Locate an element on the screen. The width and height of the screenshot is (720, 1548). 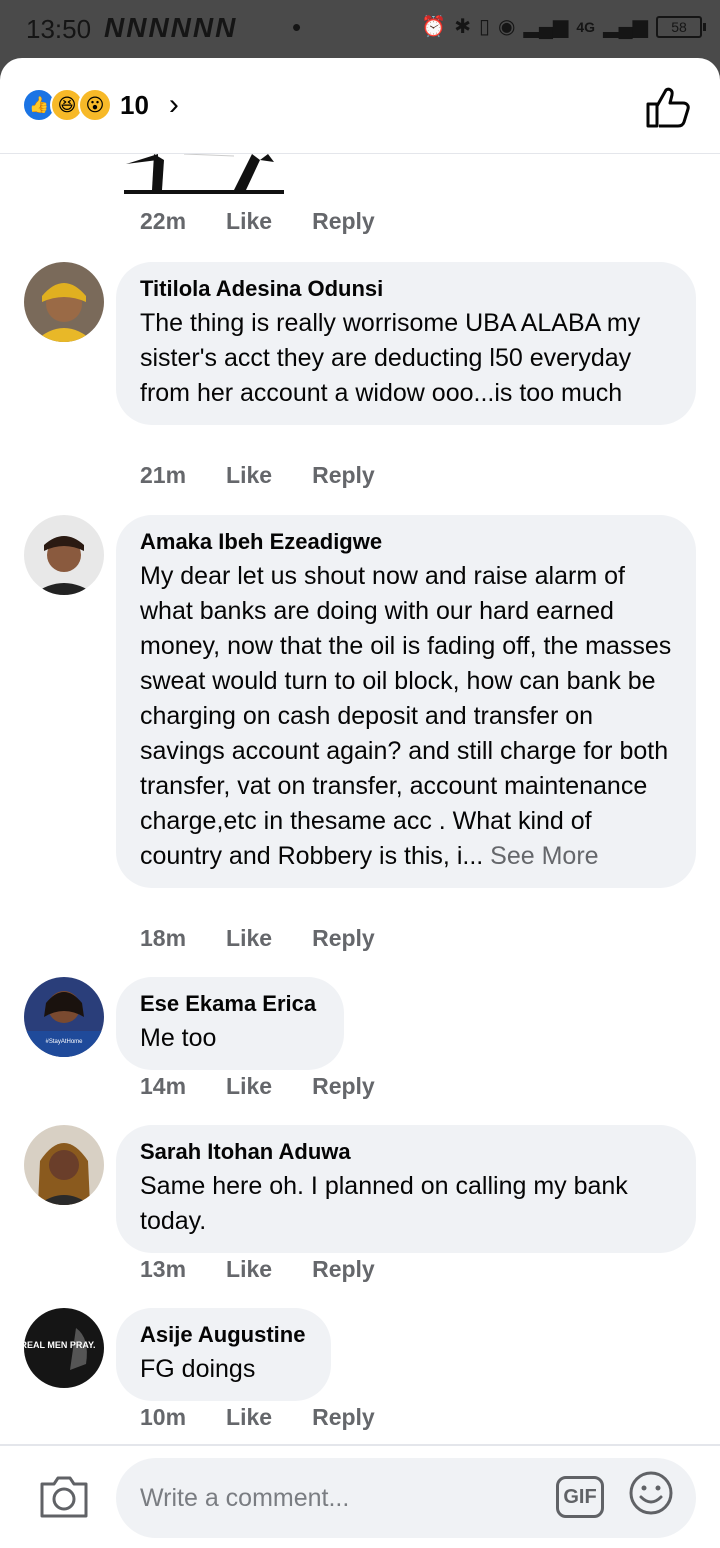
chevron-right-icon: › is located at coordinates (173, 104).